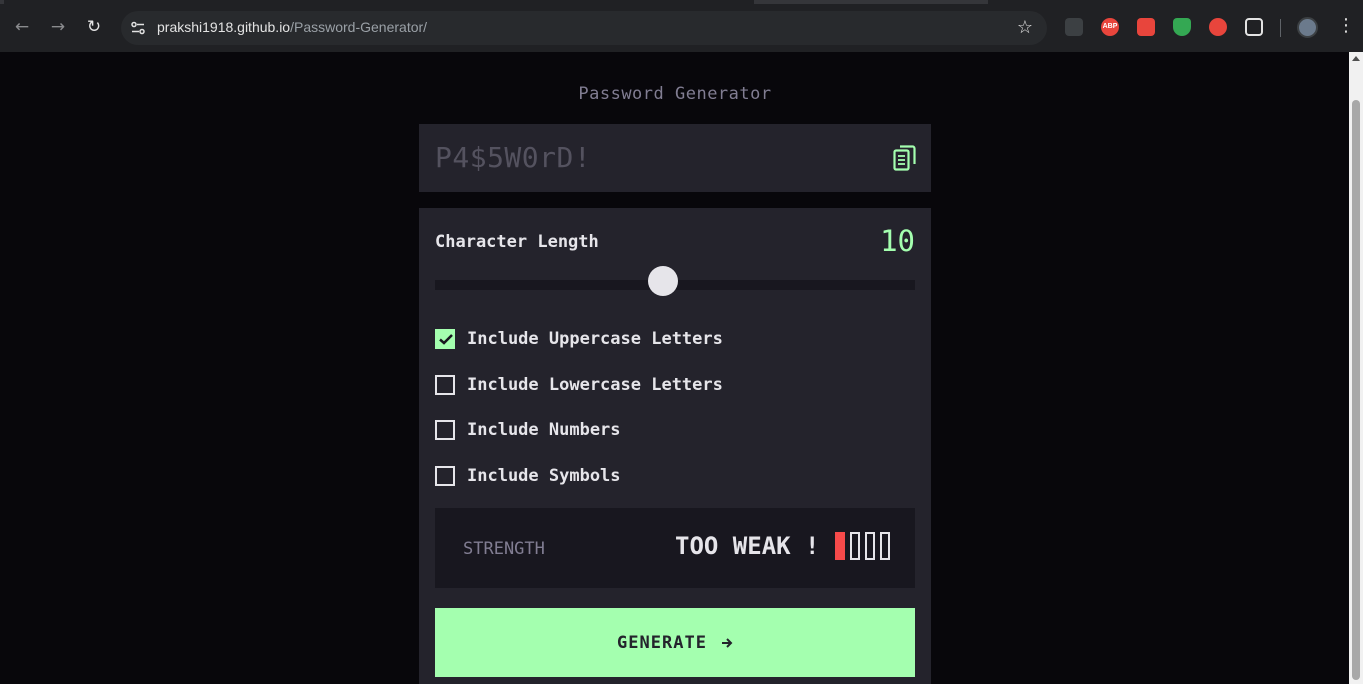  What do you see at coordinates (544, 430) in the screenshot?
I see `option-label: Include Numbers` at bounding box center [544, 430].